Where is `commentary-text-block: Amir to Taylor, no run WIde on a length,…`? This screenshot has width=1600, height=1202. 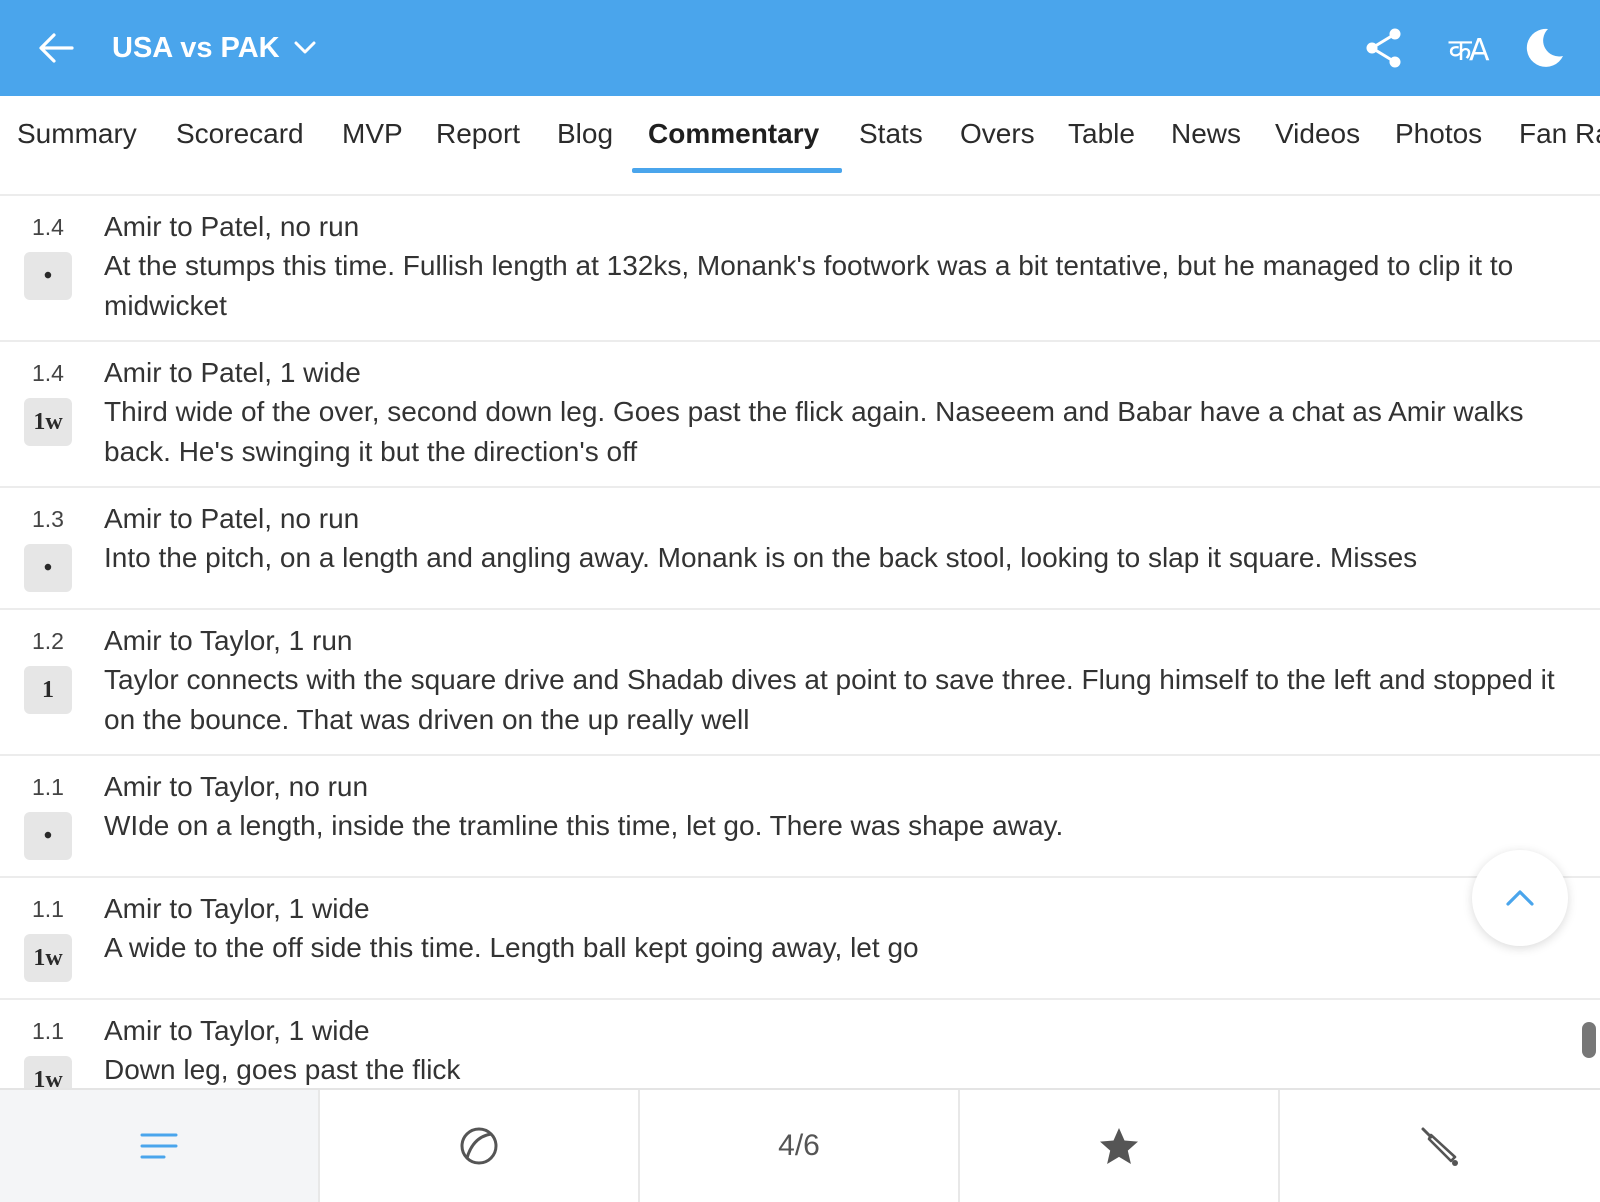 commentary-text-block: Amir to Taylor, no run WIde on a length,… is located at coordinates (837, 808).